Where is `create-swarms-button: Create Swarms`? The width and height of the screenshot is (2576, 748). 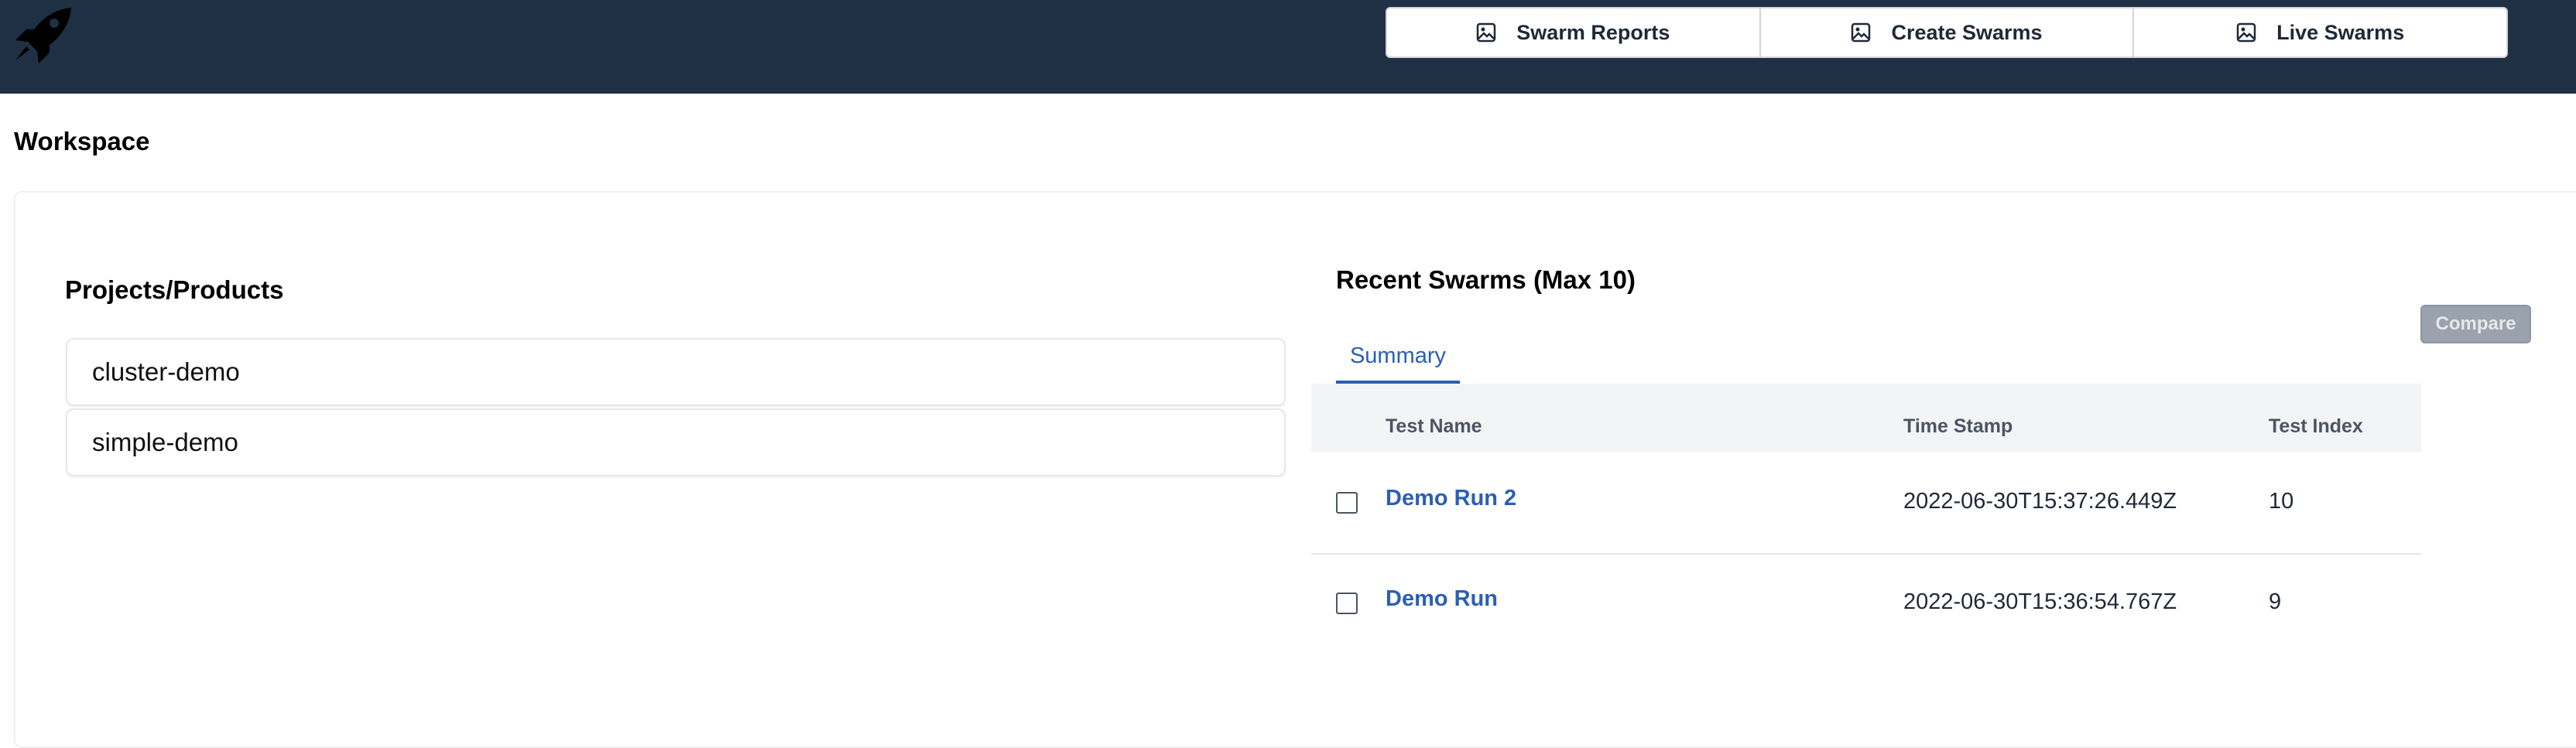 create-swarms-button: Create Swarms is located at coordinates (1948, 32).